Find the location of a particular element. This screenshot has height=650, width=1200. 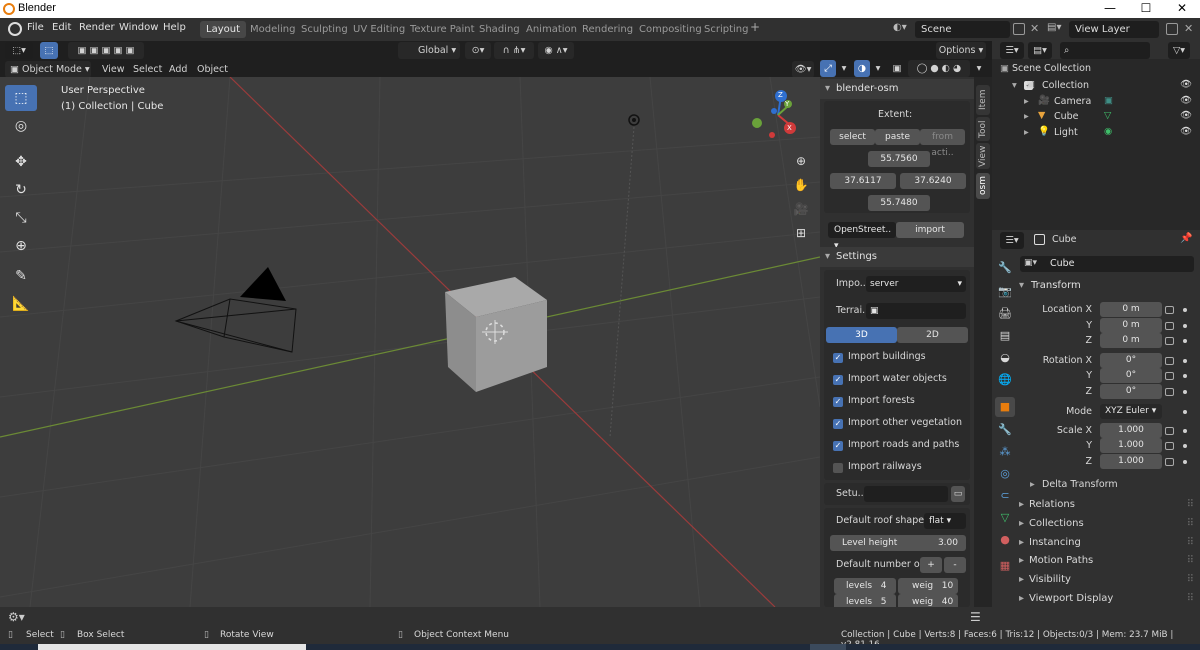

tab-osm: osm is located at coordinates (983, 186).